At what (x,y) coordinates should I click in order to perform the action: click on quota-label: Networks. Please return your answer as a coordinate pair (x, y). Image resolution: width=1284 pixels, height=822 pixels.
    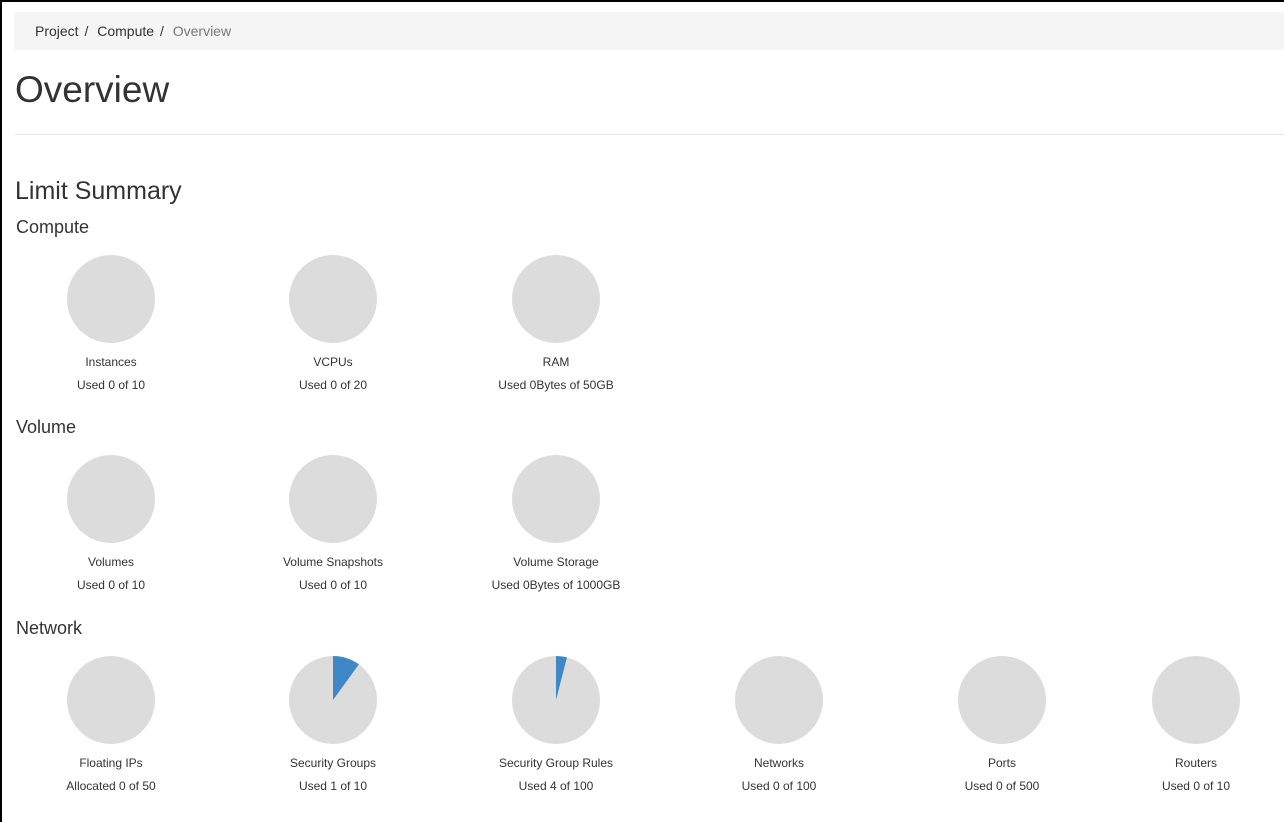
    Looking at the image, I should click on (778, 763).